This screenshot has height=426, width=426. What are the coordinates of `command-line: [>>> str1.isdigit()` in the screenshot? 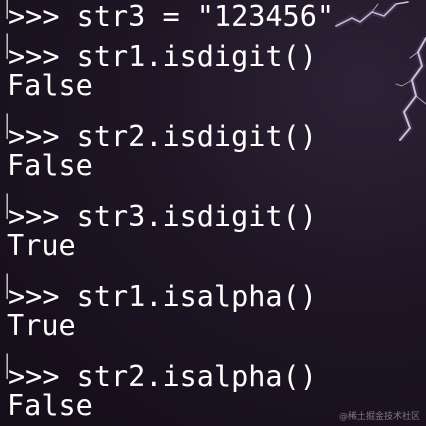 It's located at (213, 49).